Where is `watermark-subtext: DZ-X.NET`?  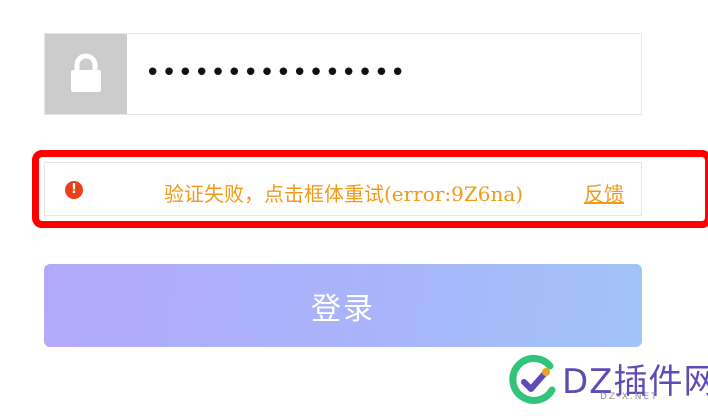
watermark-subtext: DZ-X.NET is located at coordinates (629, 397).